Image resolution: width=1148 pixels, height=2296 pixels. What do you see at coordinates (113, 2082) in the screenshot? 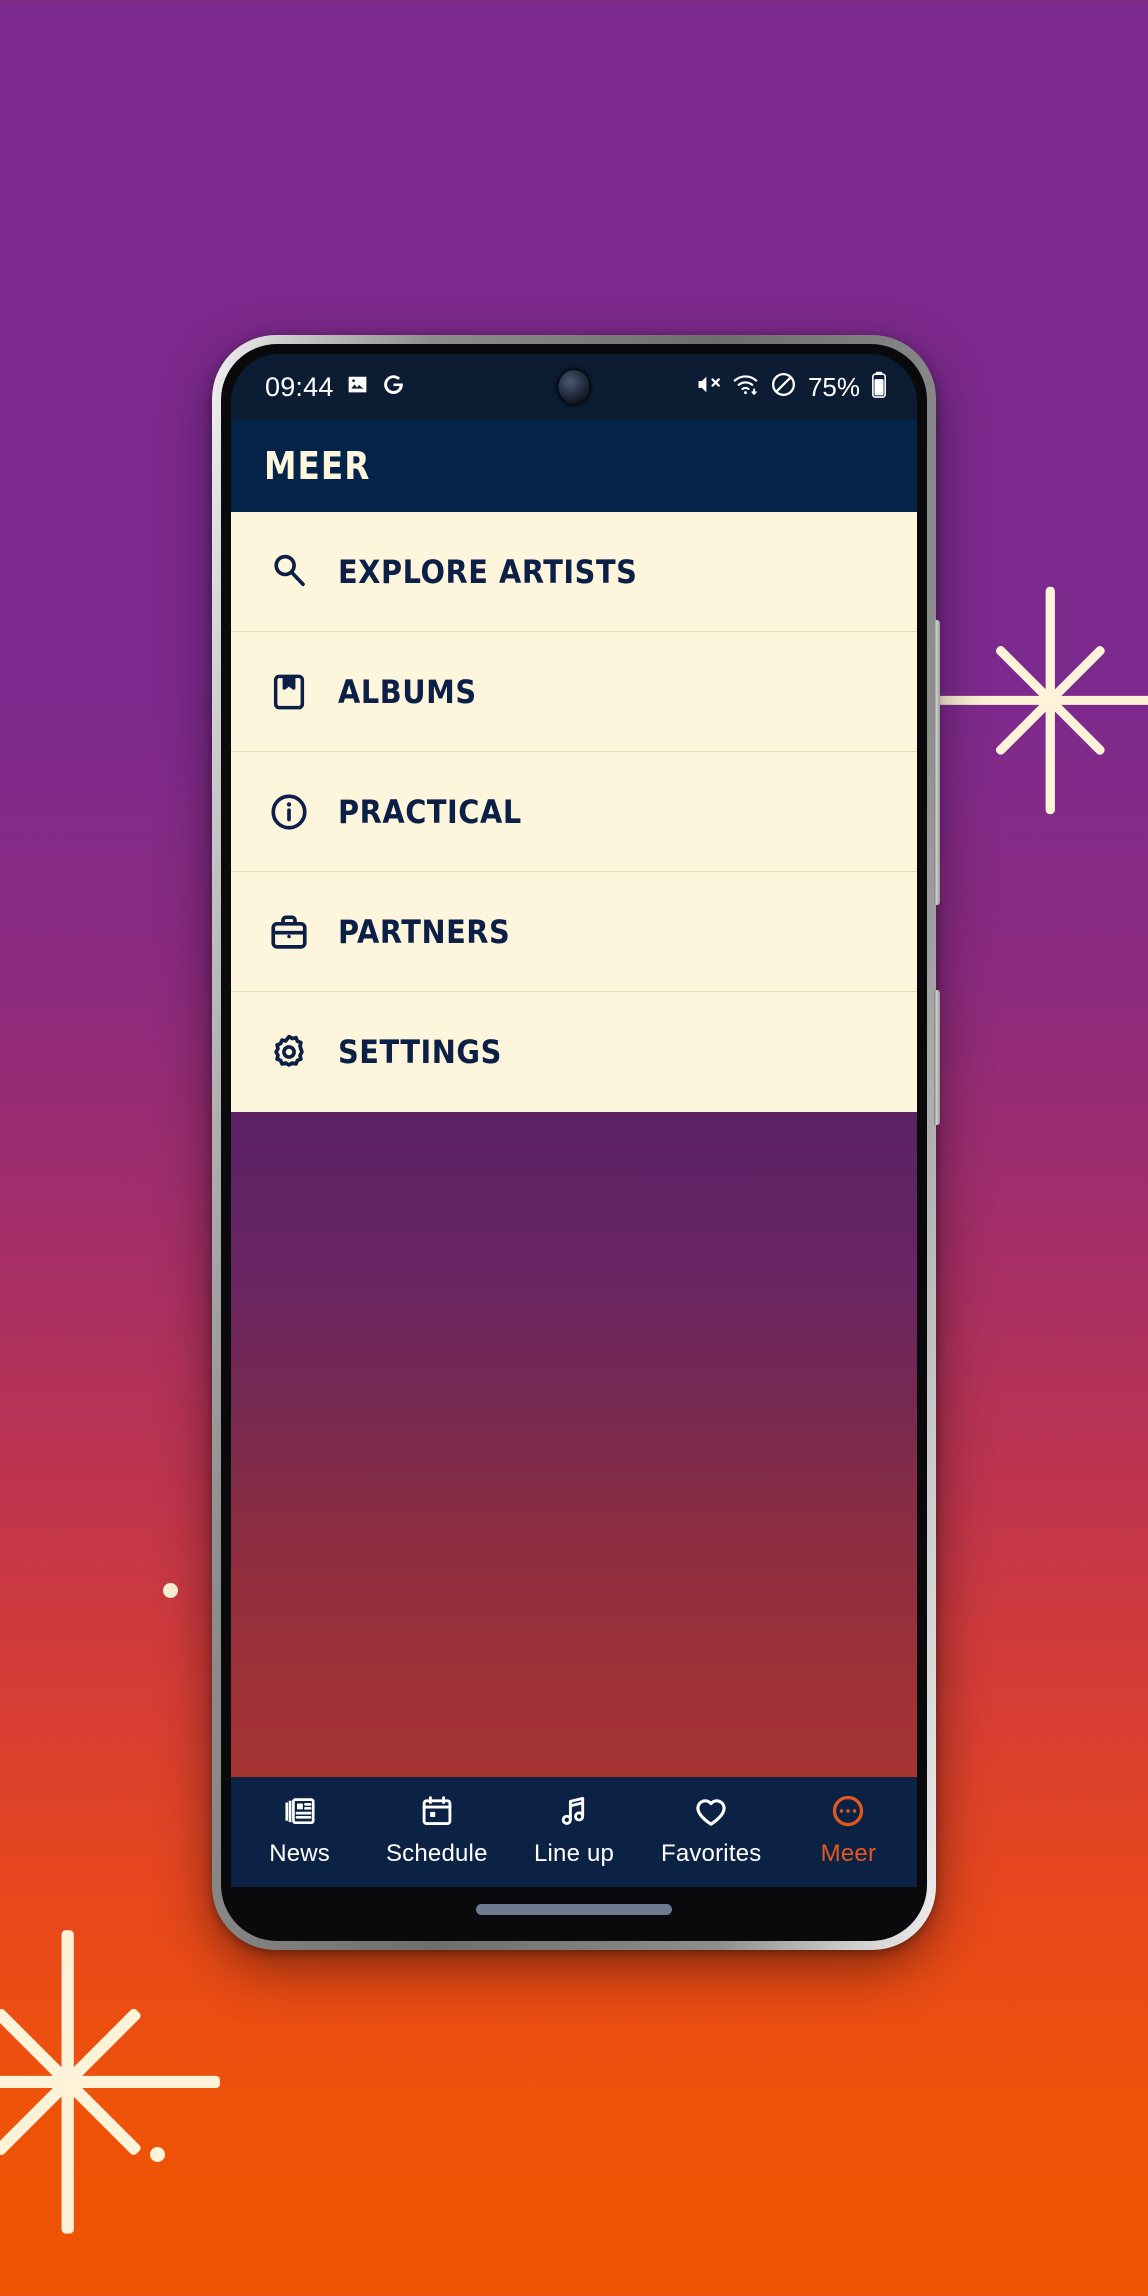
I see `sparkle-bottom-left` at bounding box center [113, 2082].